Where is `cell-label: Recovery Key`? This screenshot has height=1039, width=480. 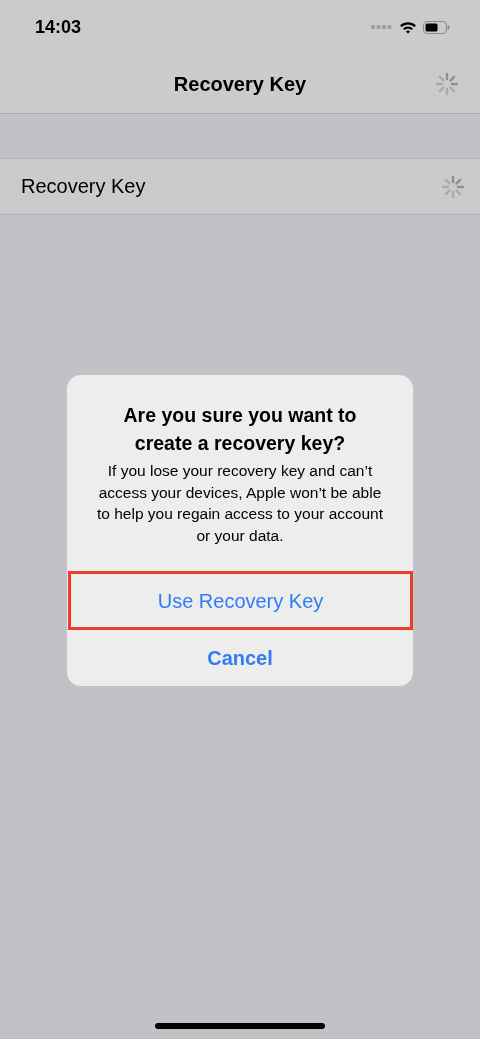 cell-label: Recovery Key is located at coordinates (83, 186).